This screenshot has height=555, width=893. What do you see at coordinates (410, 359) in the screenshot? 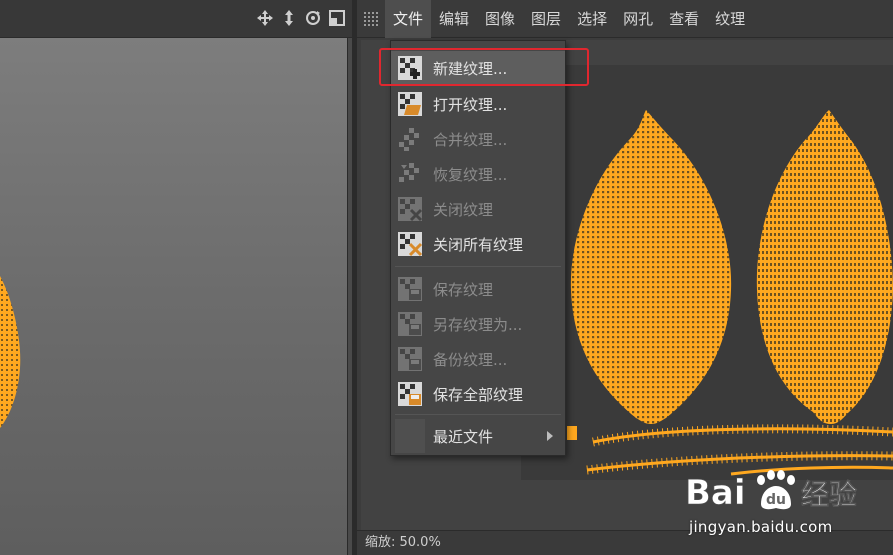
I see `backup-texture-icon` at bounding box center [410, 359].